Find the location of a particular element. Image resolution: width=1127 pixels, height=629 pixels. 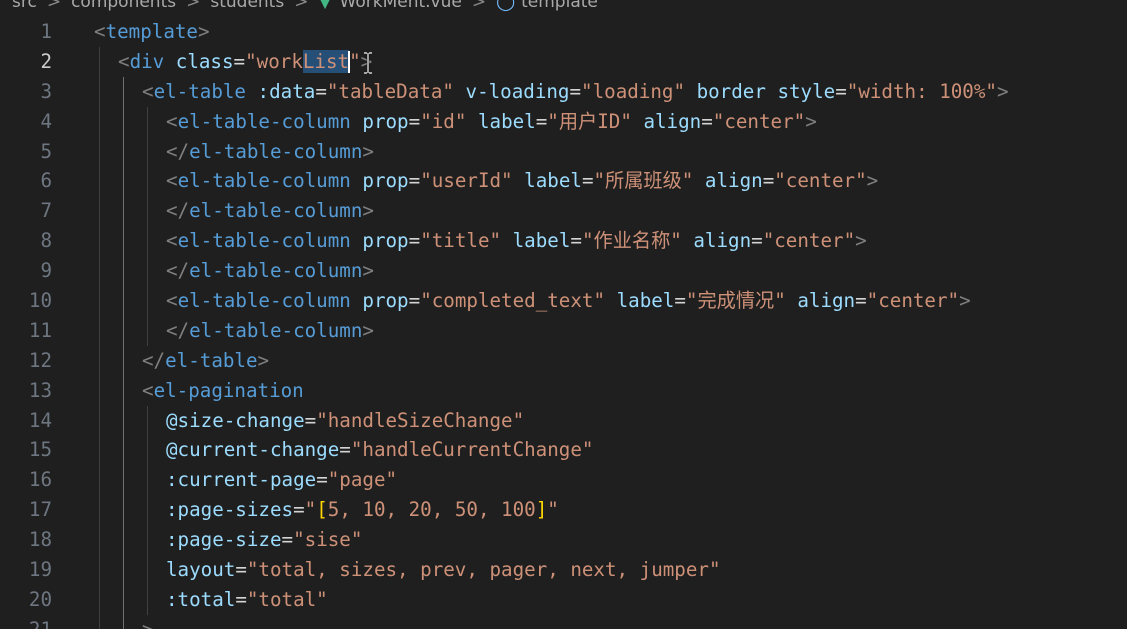

code-line: 13 <el-pagination is located at coordinates (563, 390).